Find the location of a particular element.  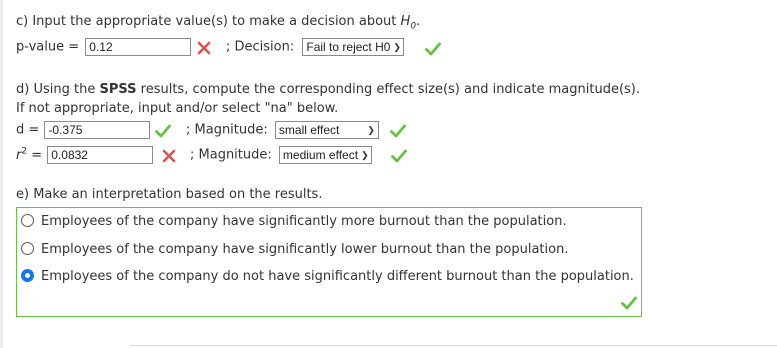

d-magnitude-label: ; Magnitude: is located at coordinates (227, 130).